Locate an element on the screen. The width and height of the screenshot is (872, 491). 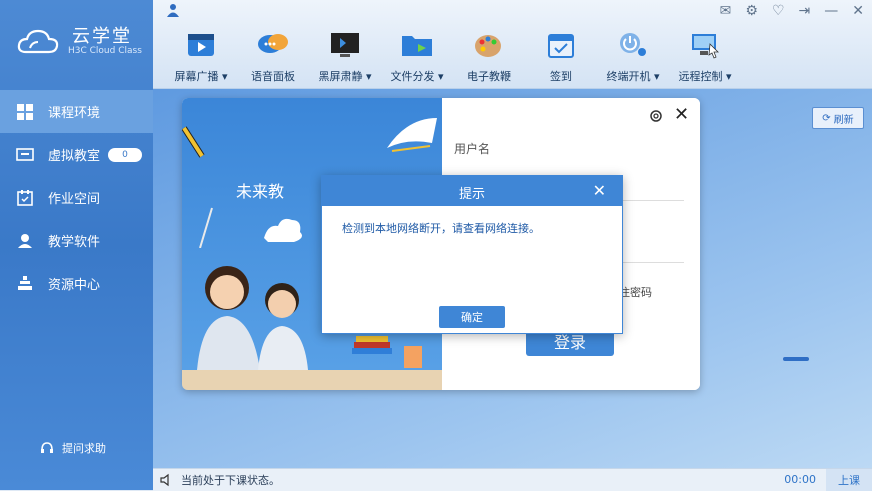
tool-screen-broadcast: 屏幕广播 ▾ is located at coordinates (201, 57).